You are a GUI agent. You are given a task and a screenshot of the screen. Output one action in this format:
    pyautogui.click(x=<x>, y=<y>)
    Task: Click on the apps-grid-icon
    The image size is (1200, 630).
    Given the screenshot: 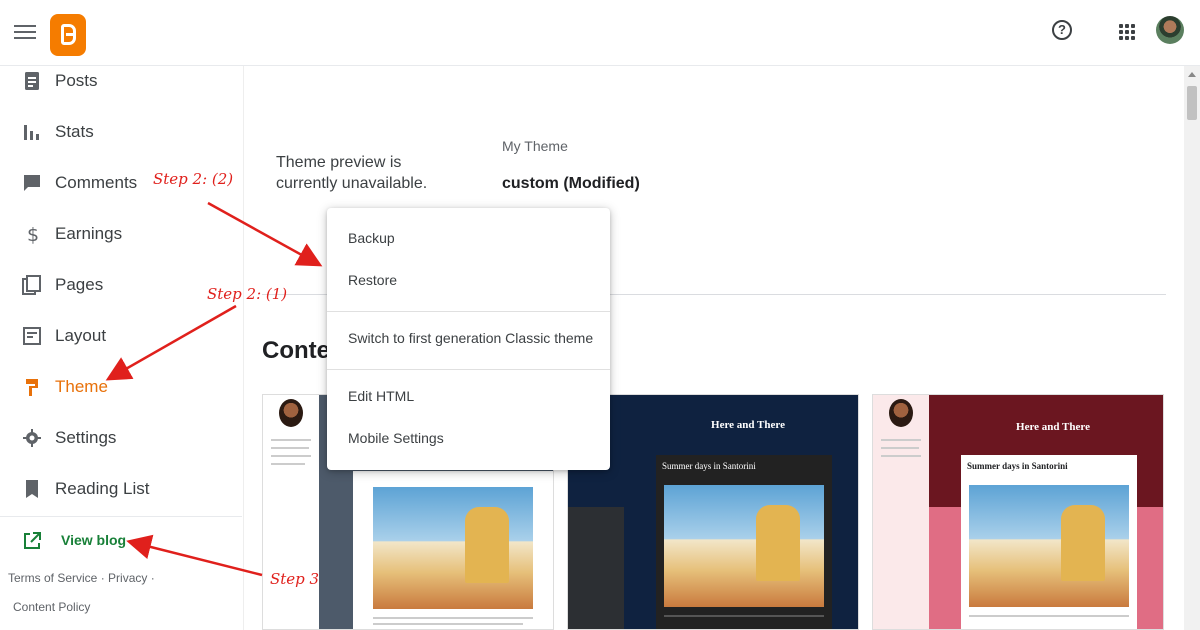 What is the action you would take?
    pyautogui.click(x=1127, y=32)
    